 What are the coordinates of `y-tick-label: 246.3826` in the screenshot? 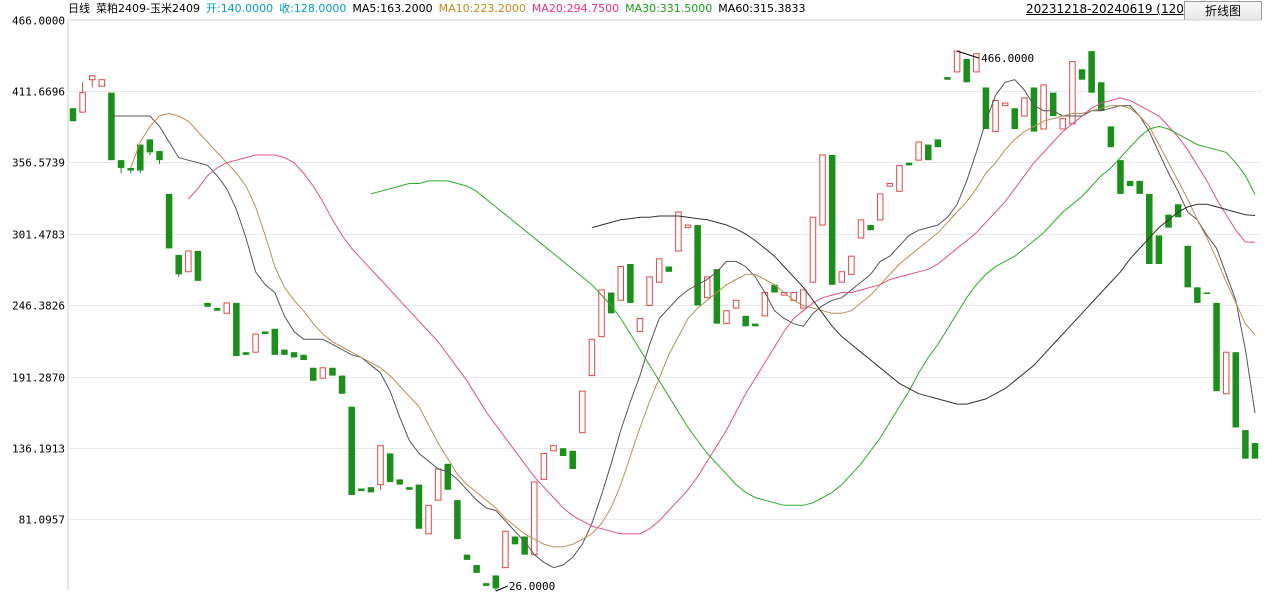 It's located at (38, 306).